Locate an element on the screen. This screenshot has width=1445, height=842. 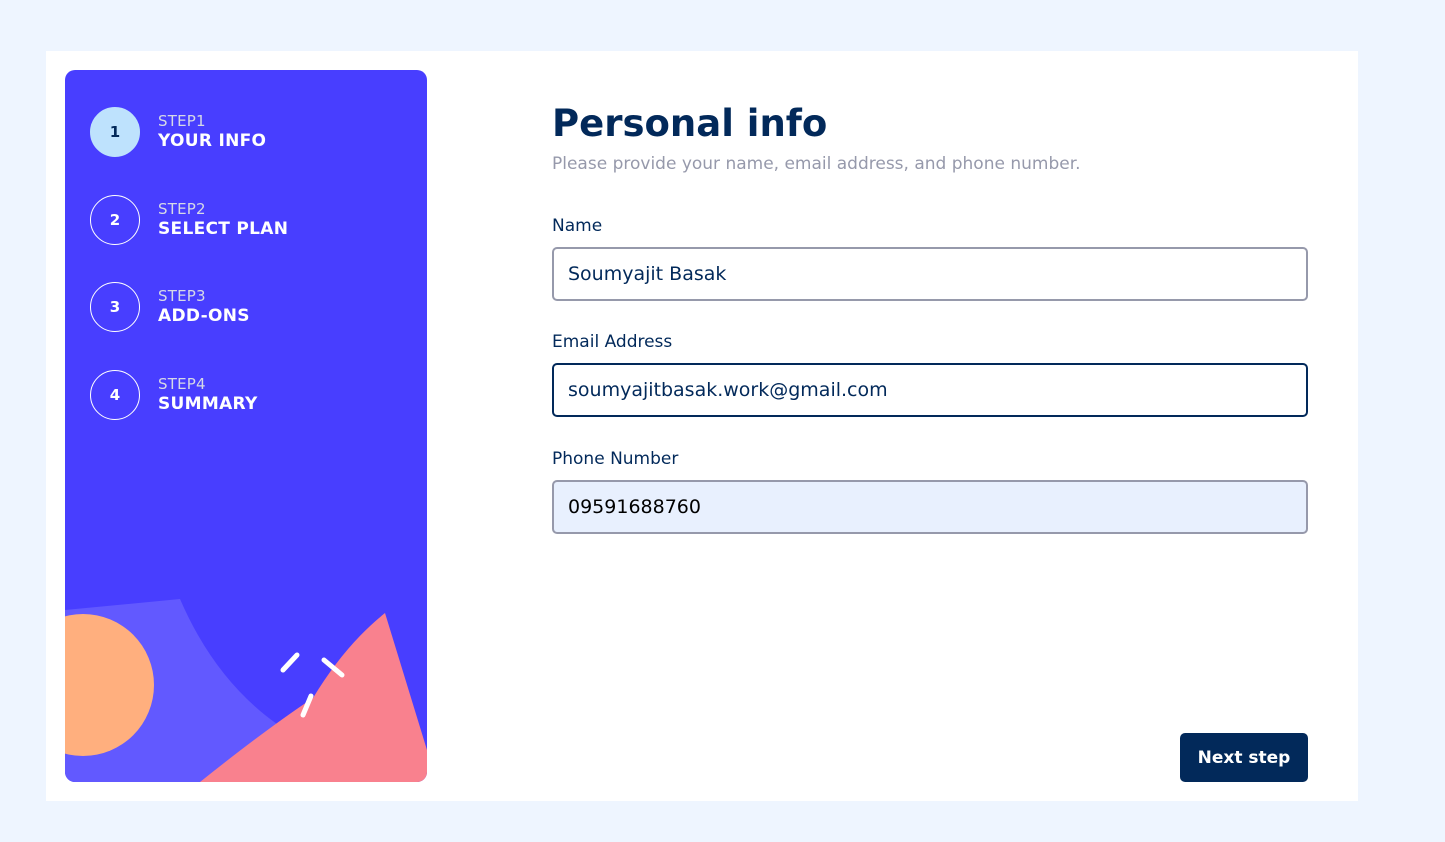
email-label: Email Address is located at coordinates (612, 342).